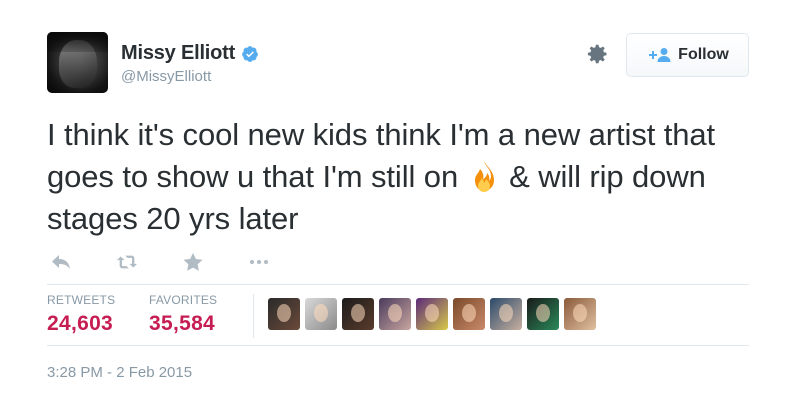 This screenshot has height=418, width=790. I want to click on avatar-shade, so click(77, 42).